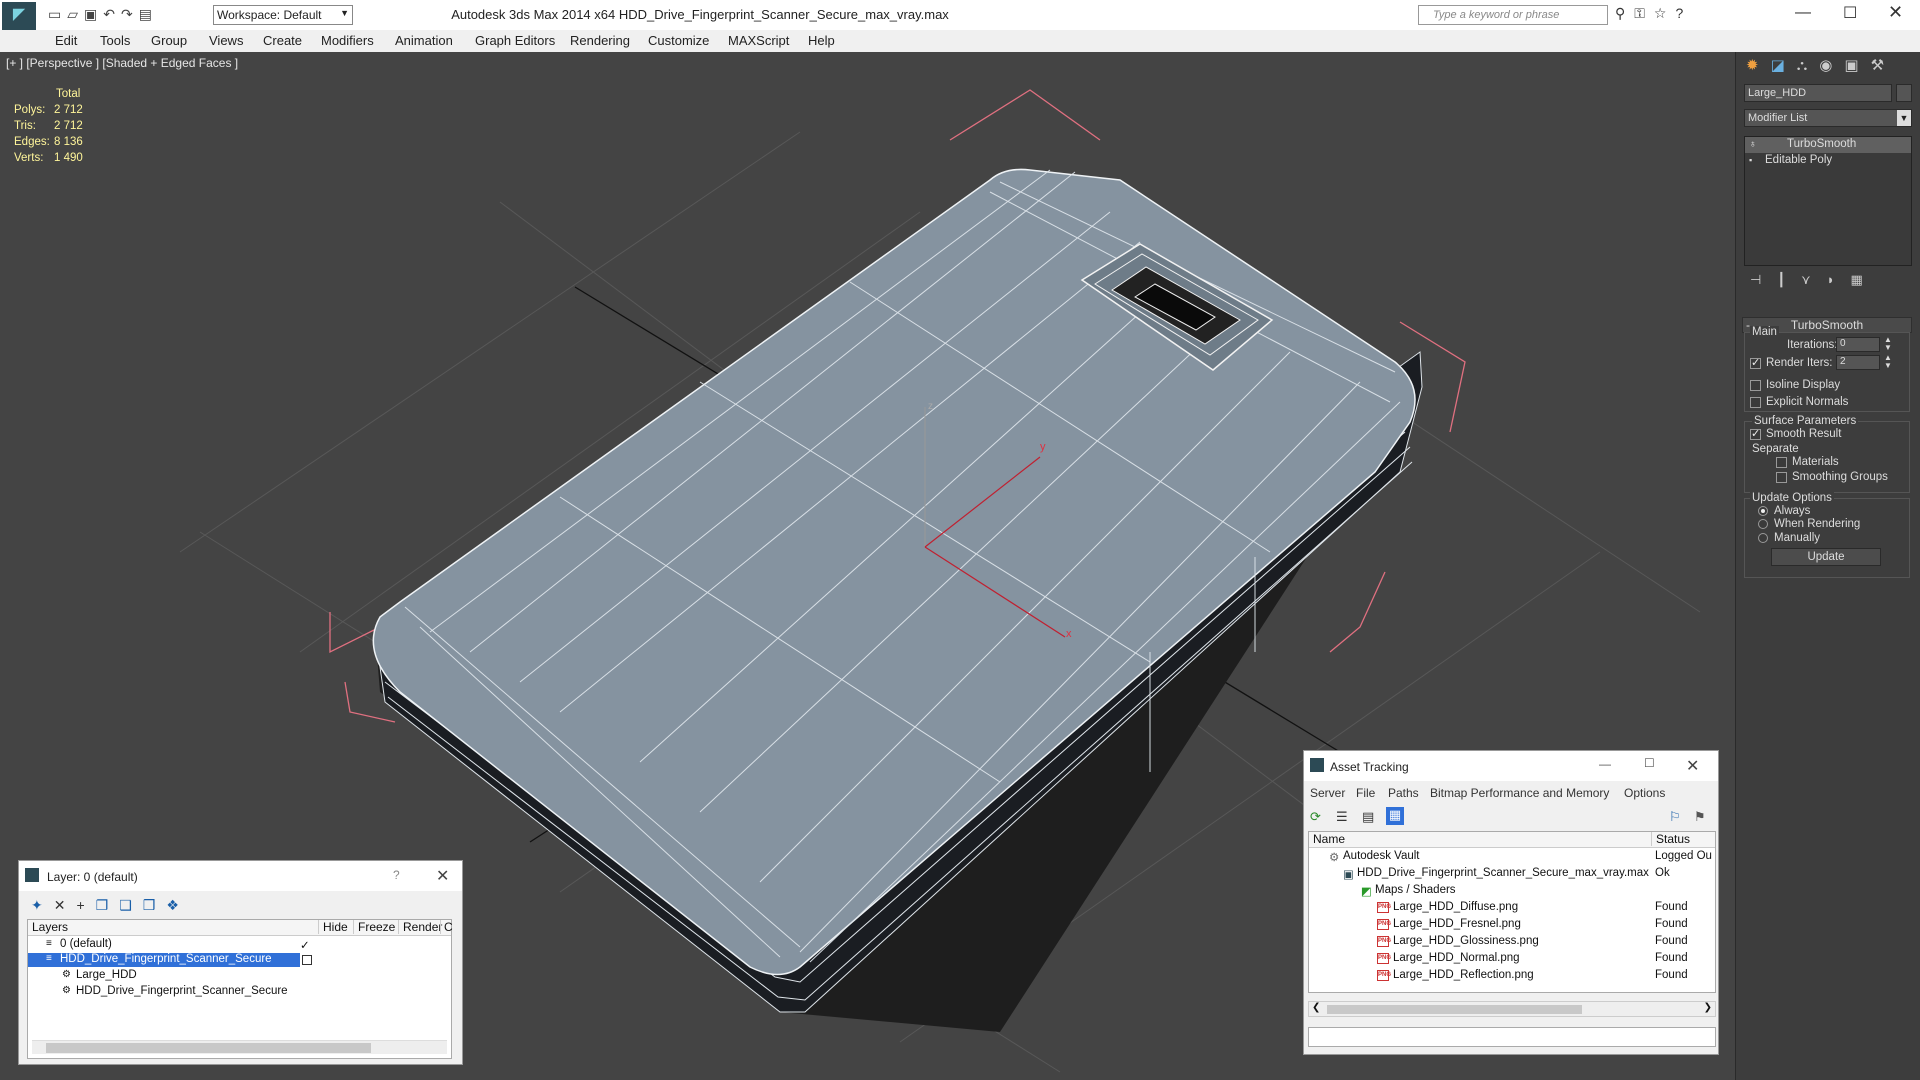 This screenshot has height=1080, width=1920. I want to click on menu-modifiers: Modifiers, so click(347, 40).